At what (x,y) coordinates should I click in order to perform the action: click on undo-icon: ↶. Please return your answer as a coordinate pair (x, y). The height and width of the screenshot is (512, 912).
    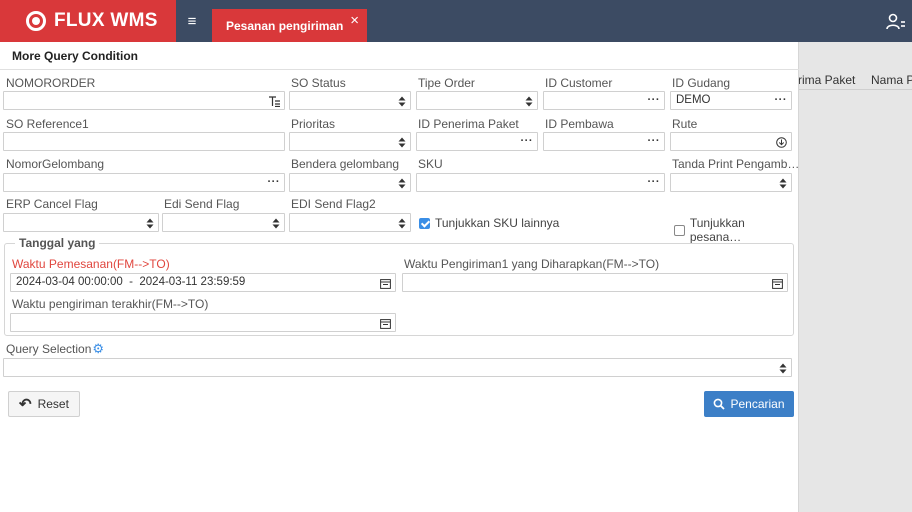
    Looking at the image, I should click on (25, 404).